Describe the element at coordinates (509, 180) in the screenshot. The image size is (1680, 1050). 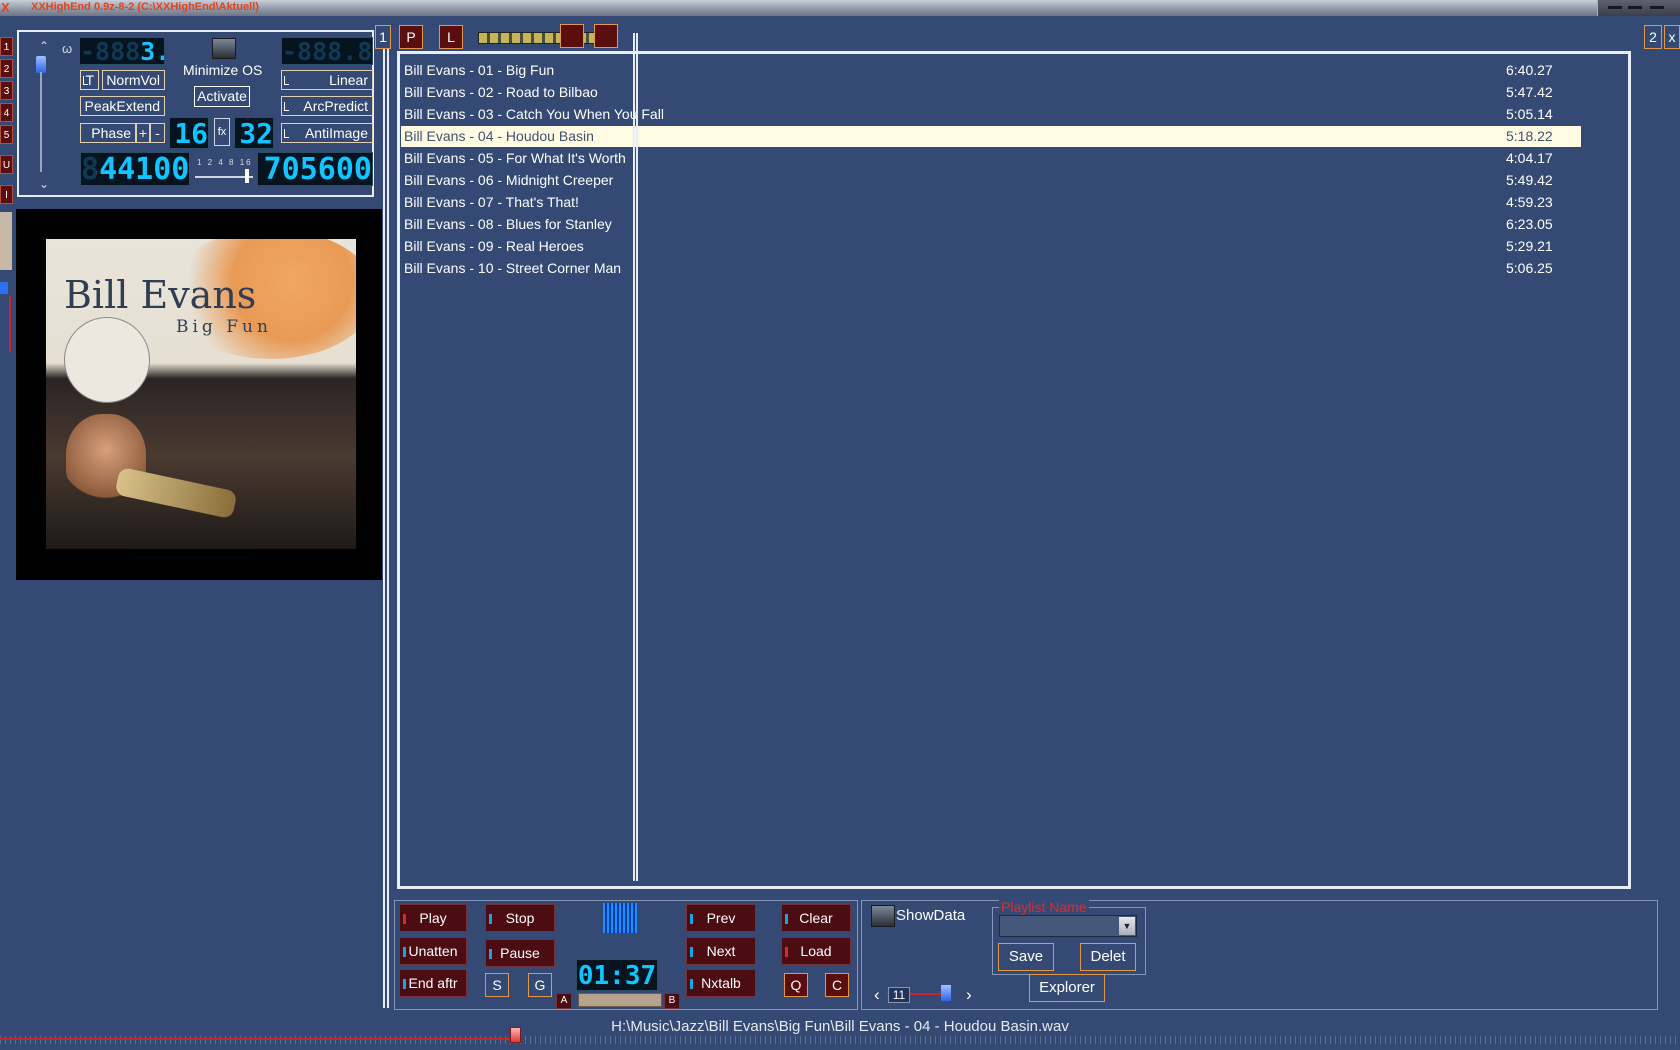
I see `track-title: Bill Evans - 06 - Midnight Creeper` at that location.